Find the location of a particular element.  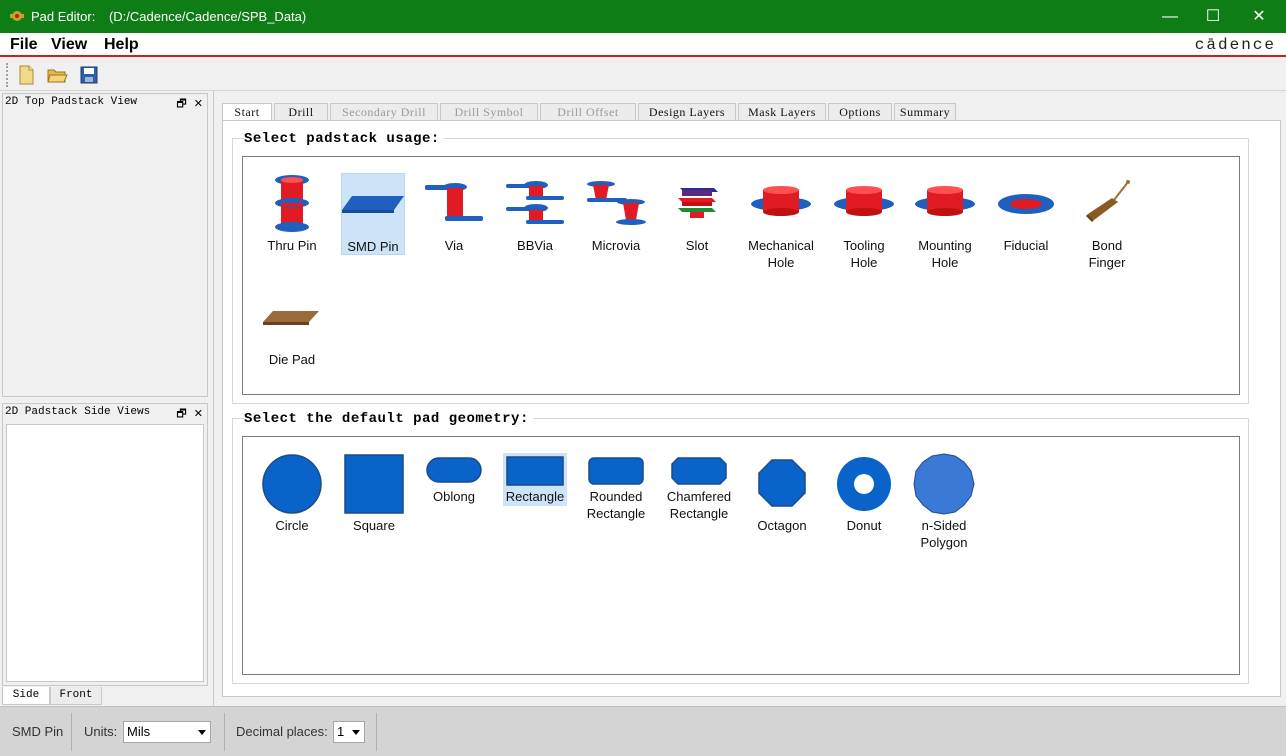

geometry-n-sided-polygon: n-Sided Polygon is located at coordinates (944, 502).